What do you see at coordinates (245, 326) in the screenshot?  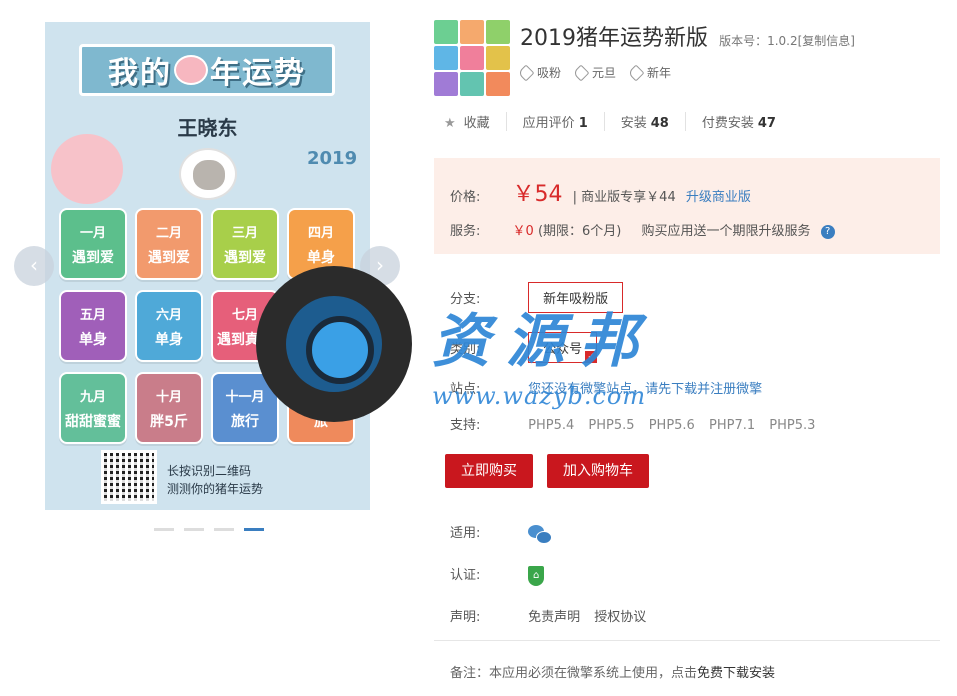 I see `month-card: 七月 遇到真爱` at bounding box center [245, 326].